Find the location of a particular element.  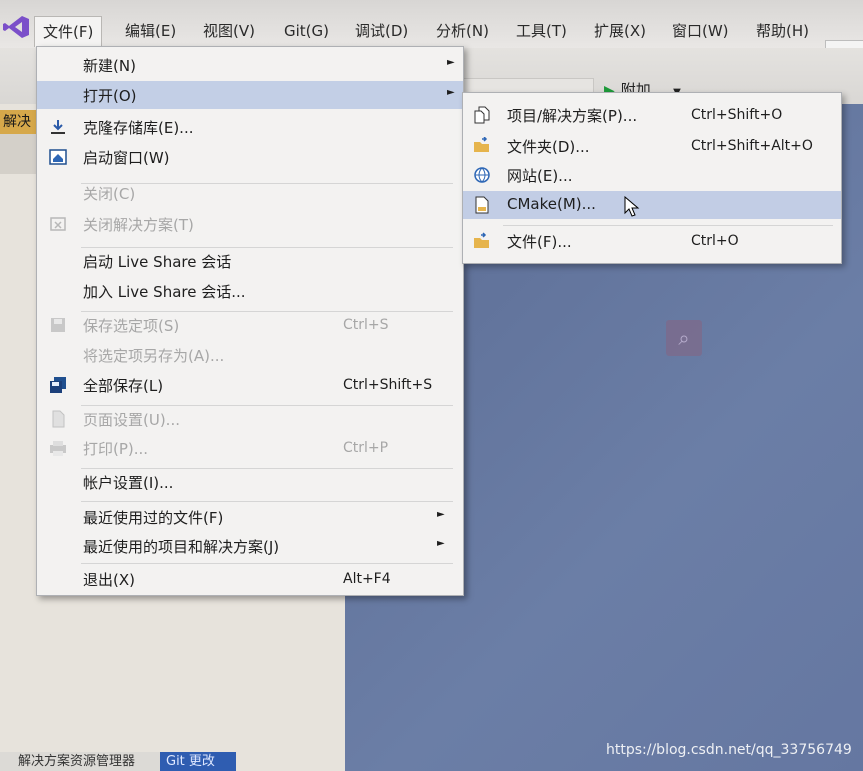

menu-item-open: 打开(O) ► is located at coordinates (250, 95).